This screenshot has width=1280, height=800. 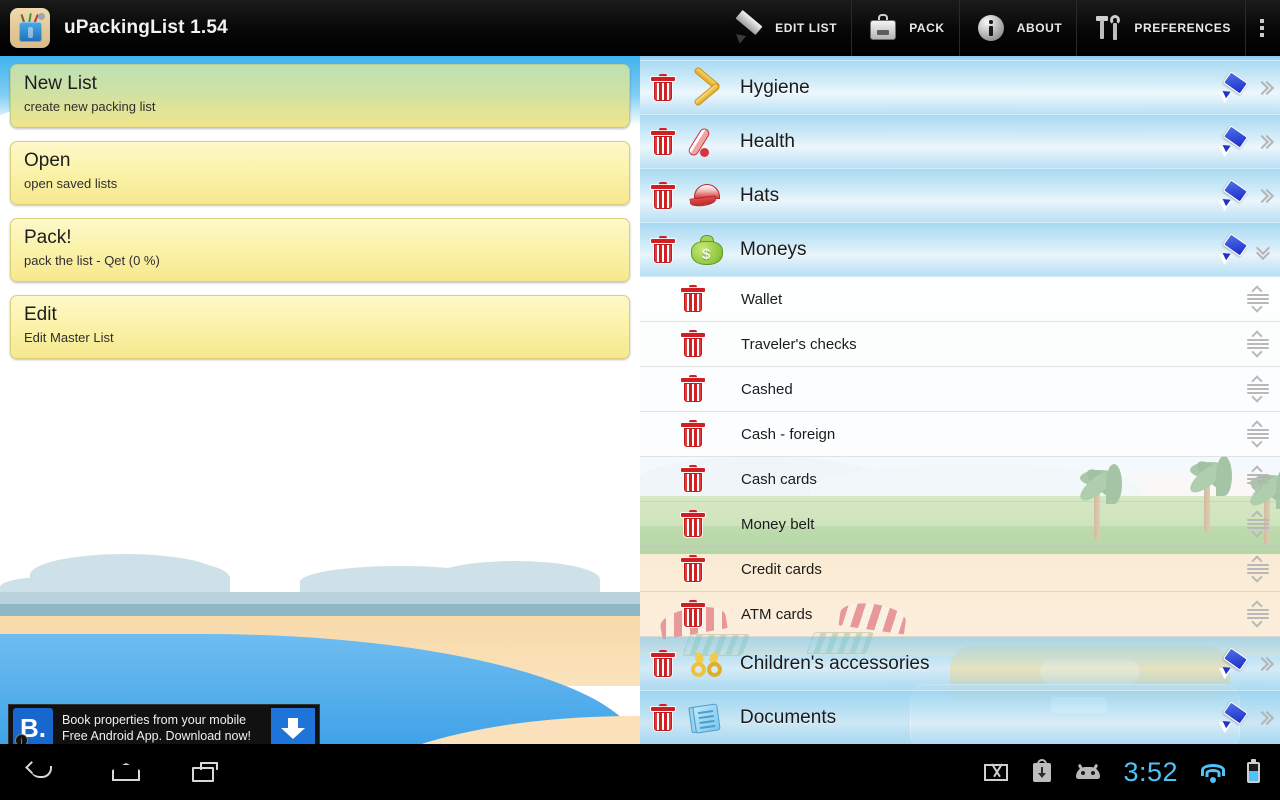 What do you see at coordinates (960, 344) in the screenshot?
I see `list-item: Traveler's checks` at bounding box center [960, 344].